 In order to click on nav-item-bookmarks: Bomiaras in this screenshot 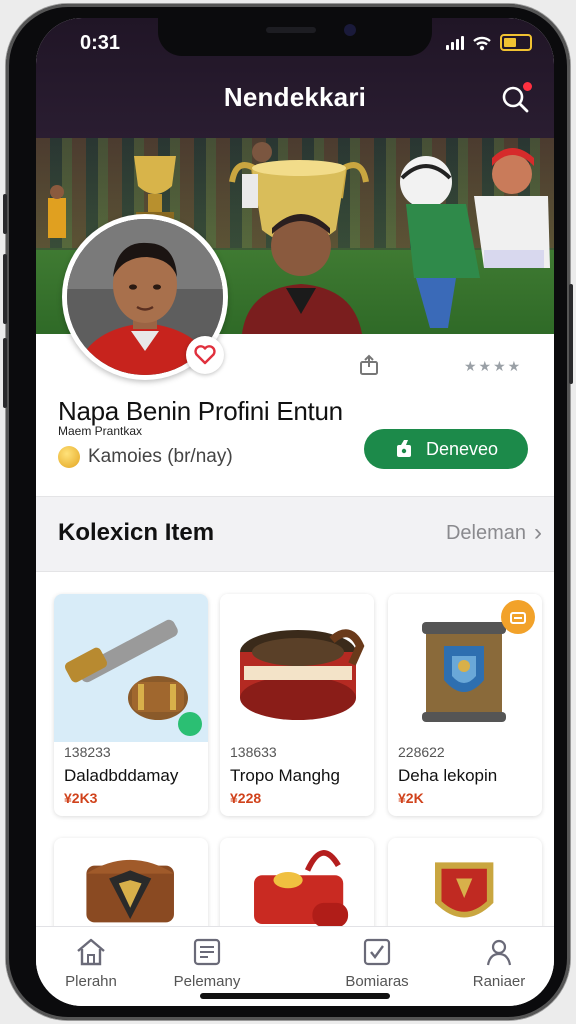, I will do `click(377, 963)`.